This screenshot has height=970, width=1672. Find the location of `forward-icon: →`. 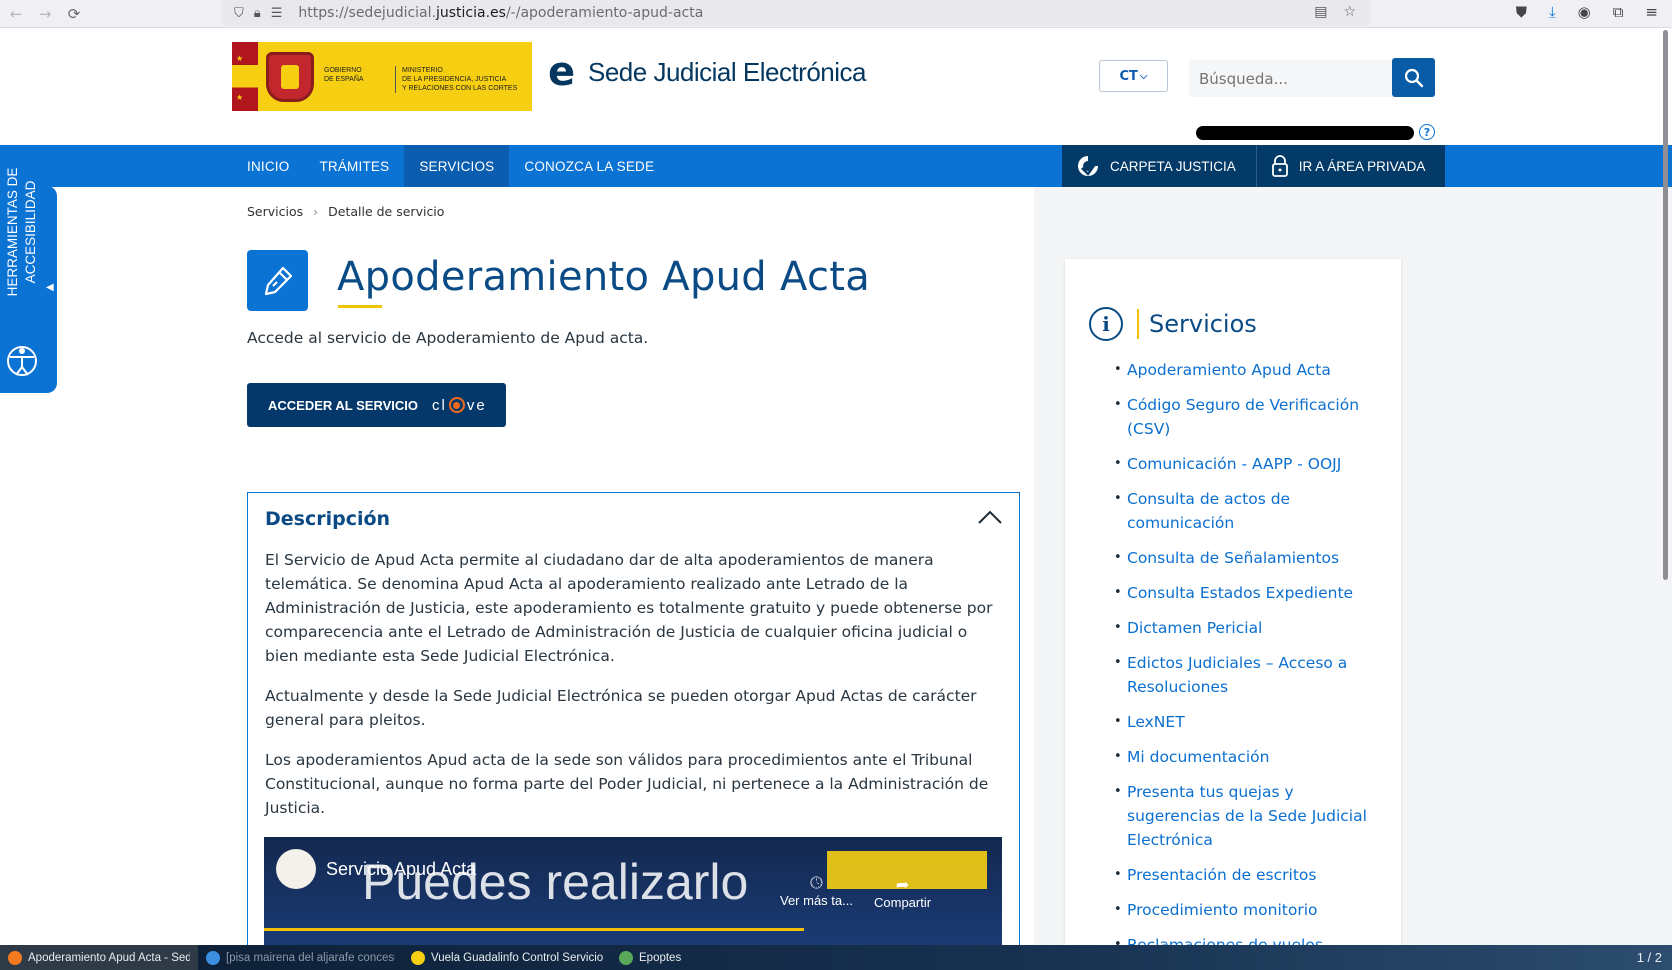

forward-icon: → is located at coordinates (45, 14).